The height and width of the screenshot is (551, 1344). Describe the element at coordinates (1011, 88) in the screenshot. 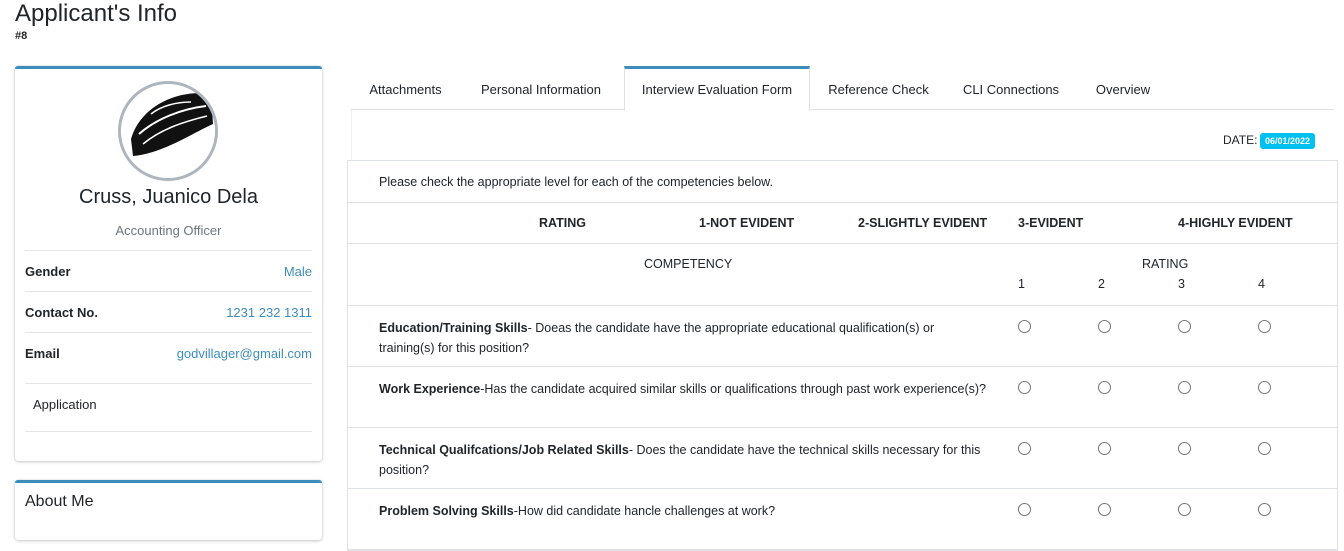

I see `tab-cli-connections: CLI Connections` at that location.